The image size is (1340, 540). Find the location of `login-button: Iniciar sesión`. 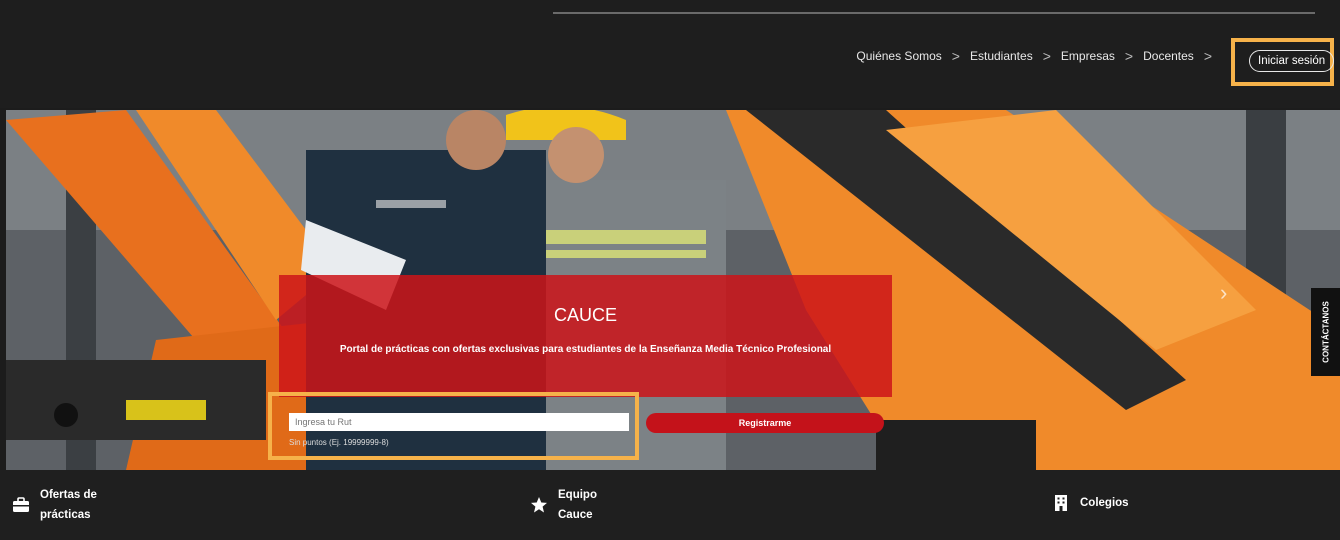

login-button: Iniciar sesión is located at coordinates (1292, 61).